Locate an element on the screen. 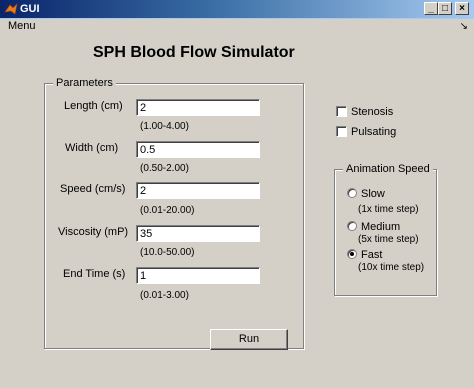 The height and width of the screenshot is (388, 474). viscosity-range: (10.0-50.00) is located at coordinates (167, 252).